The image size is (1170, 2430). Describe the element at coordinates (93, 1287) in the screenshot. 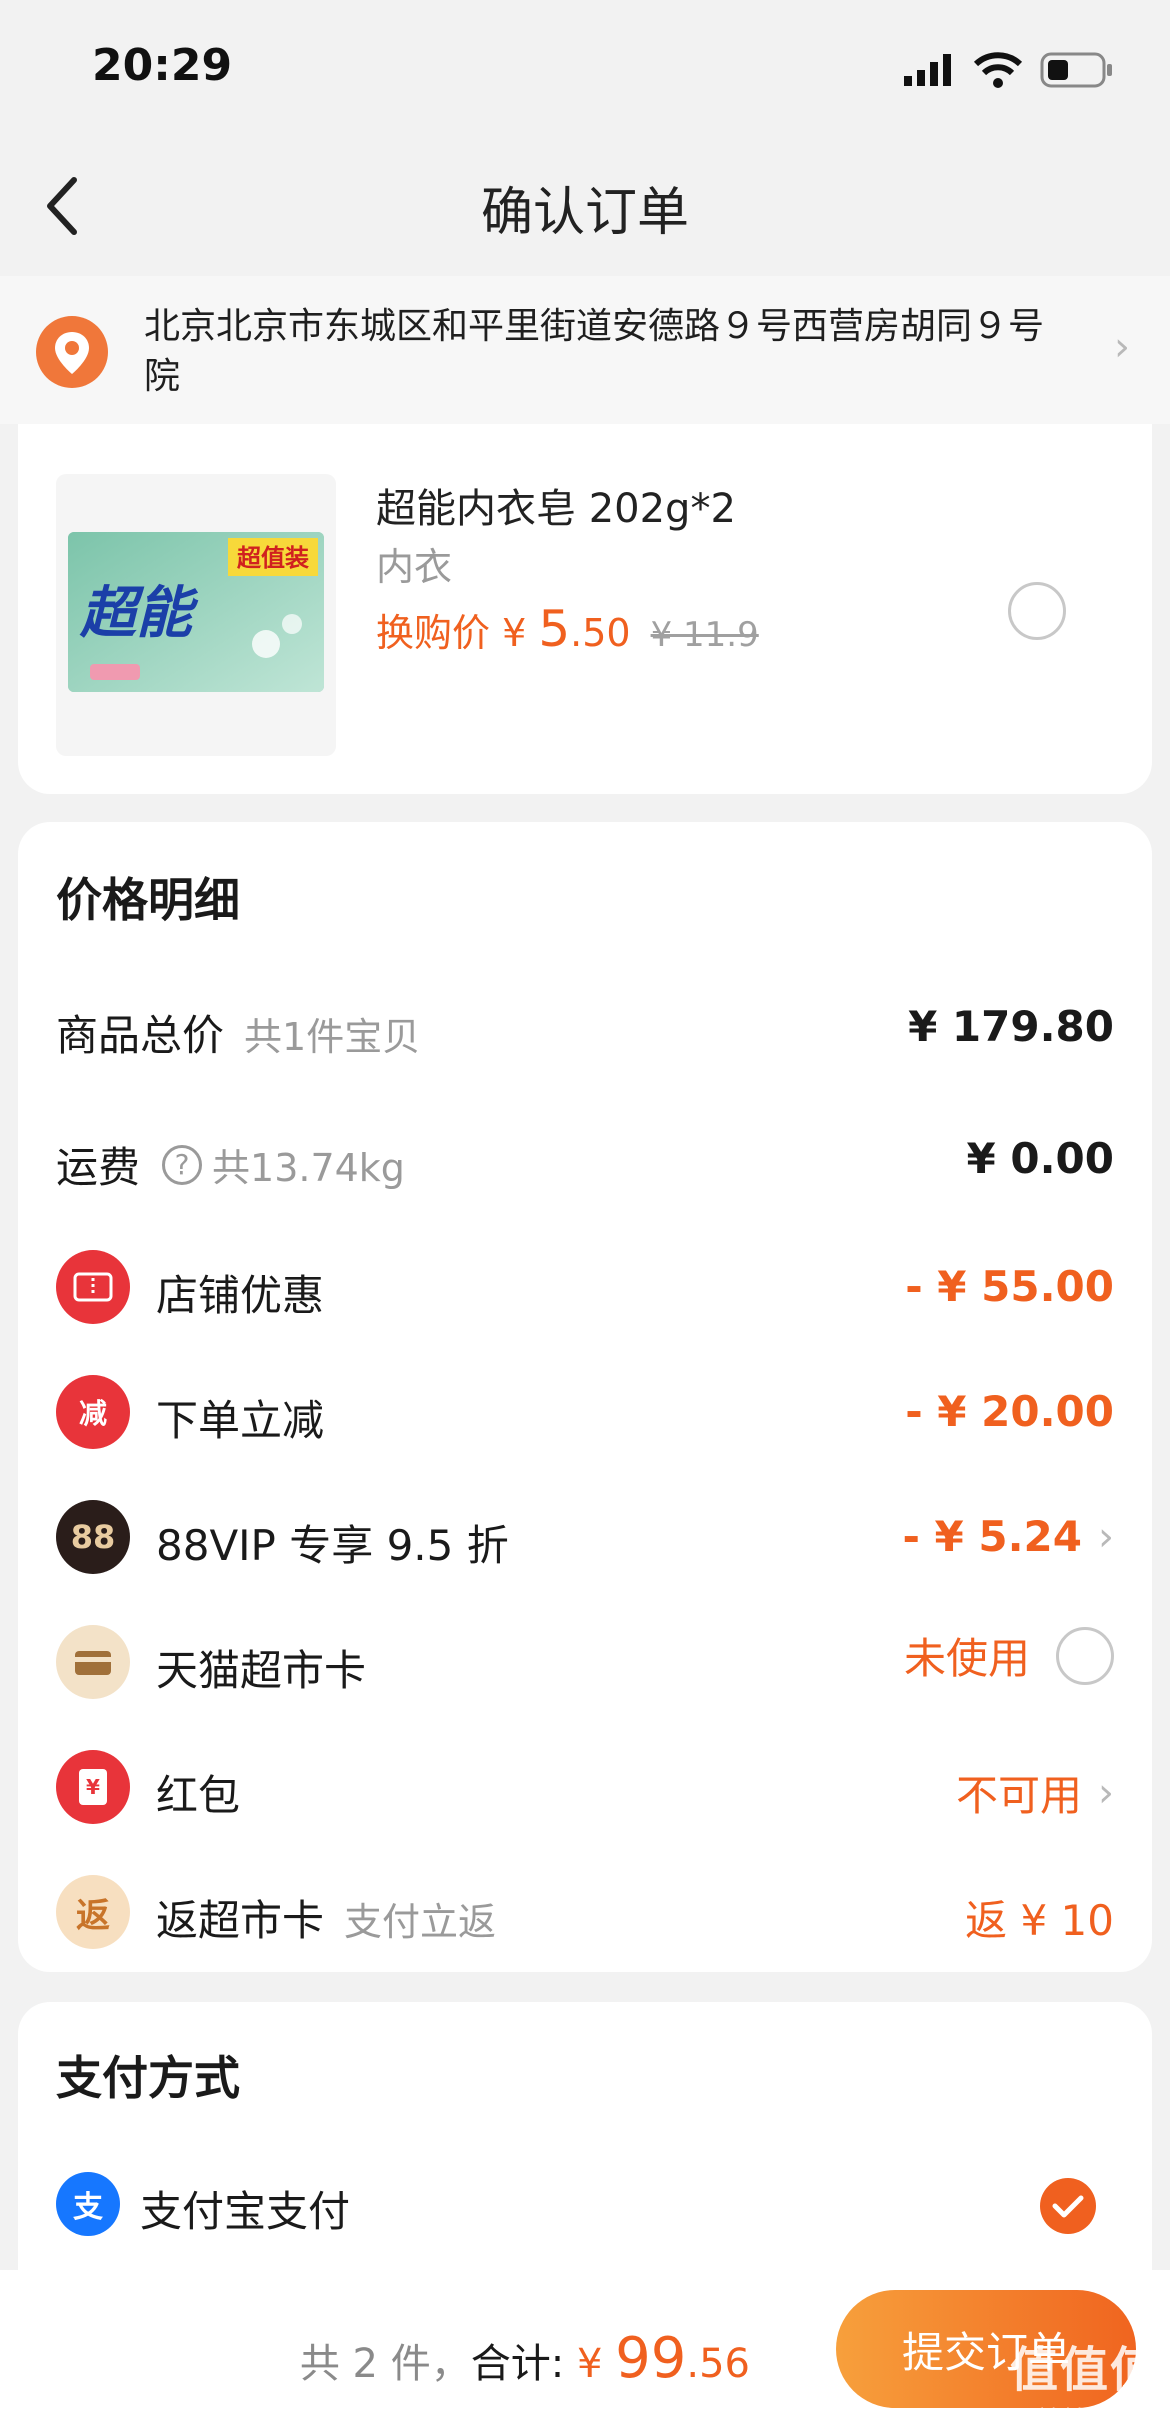

I see `shop-coupon-icon` at that location.